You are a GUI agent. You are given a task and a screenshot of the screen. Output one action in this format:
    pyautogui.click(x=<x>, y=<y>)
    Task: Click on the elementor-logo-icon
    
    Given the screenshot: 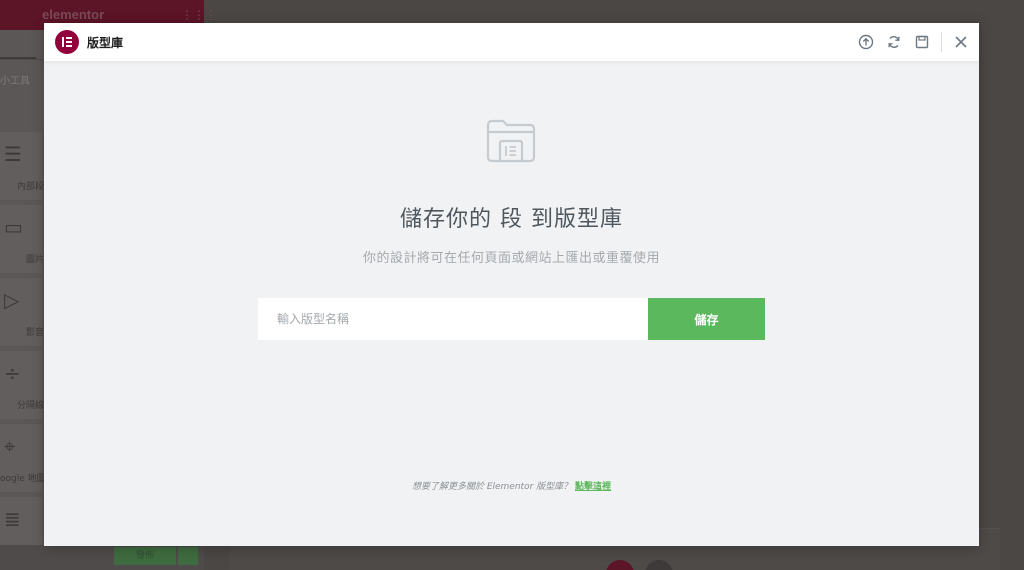 What is the action you would take?
    pyautogui.click(x=67, y=42)
    